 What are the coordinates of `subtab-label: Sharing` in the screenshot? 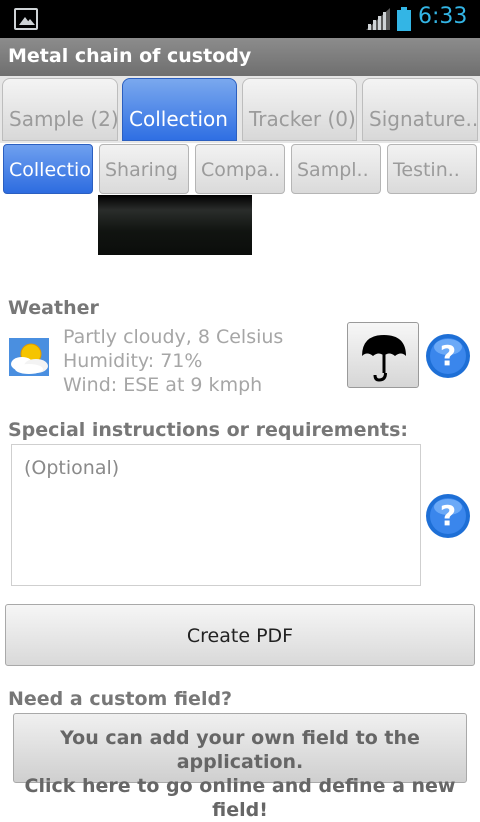 It's located at (141, 170).